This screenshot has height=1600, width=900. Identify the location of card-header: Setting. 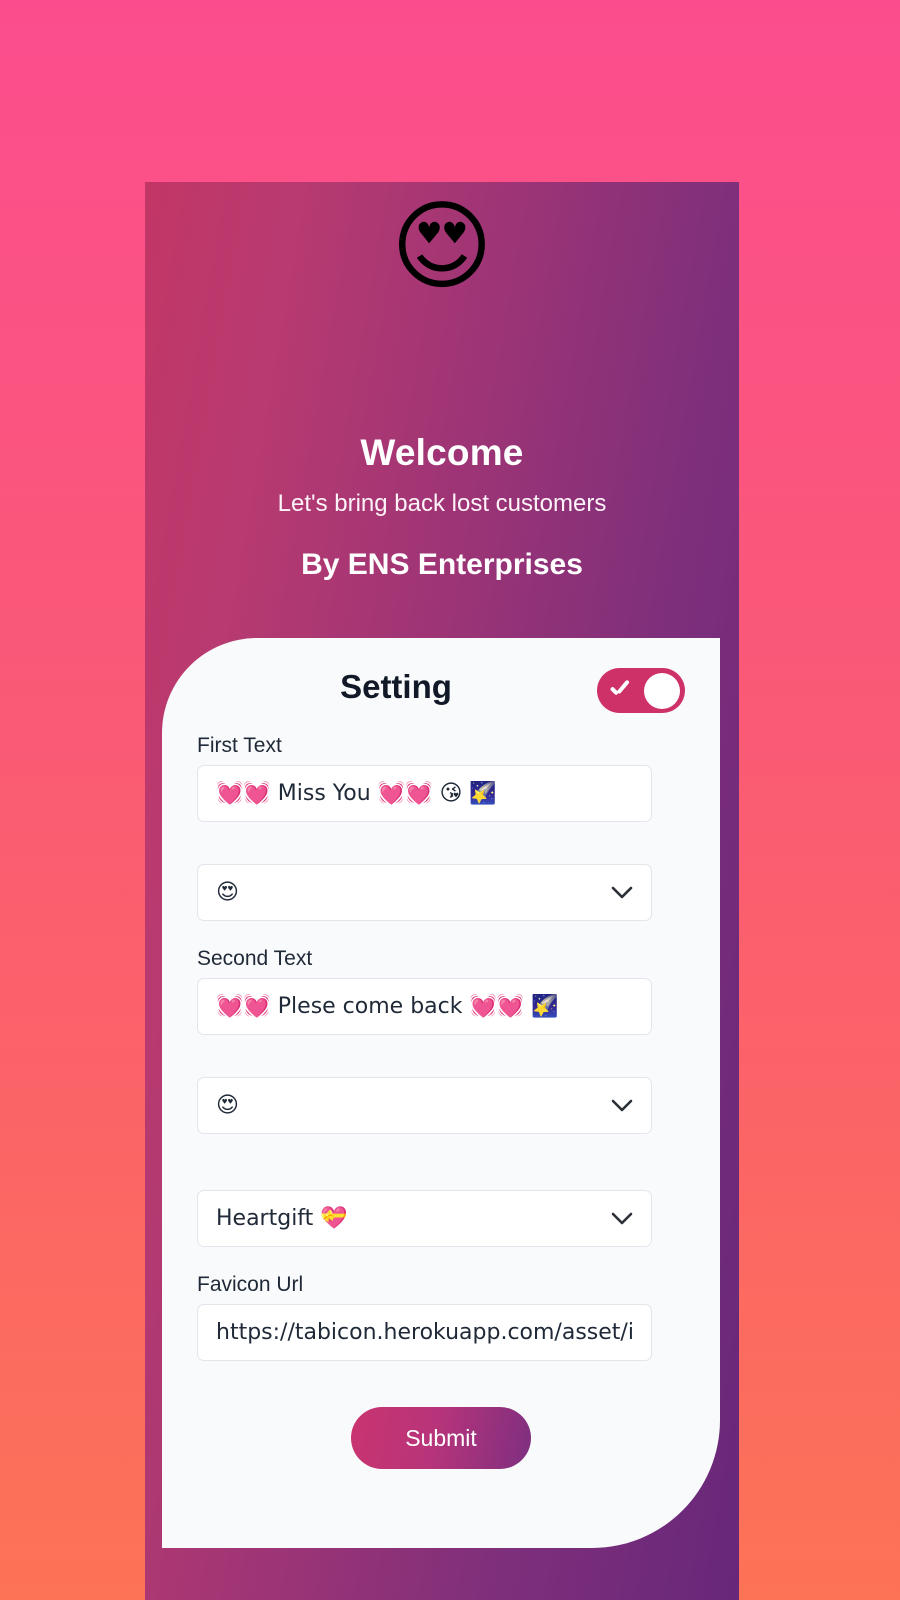
(441, 686).